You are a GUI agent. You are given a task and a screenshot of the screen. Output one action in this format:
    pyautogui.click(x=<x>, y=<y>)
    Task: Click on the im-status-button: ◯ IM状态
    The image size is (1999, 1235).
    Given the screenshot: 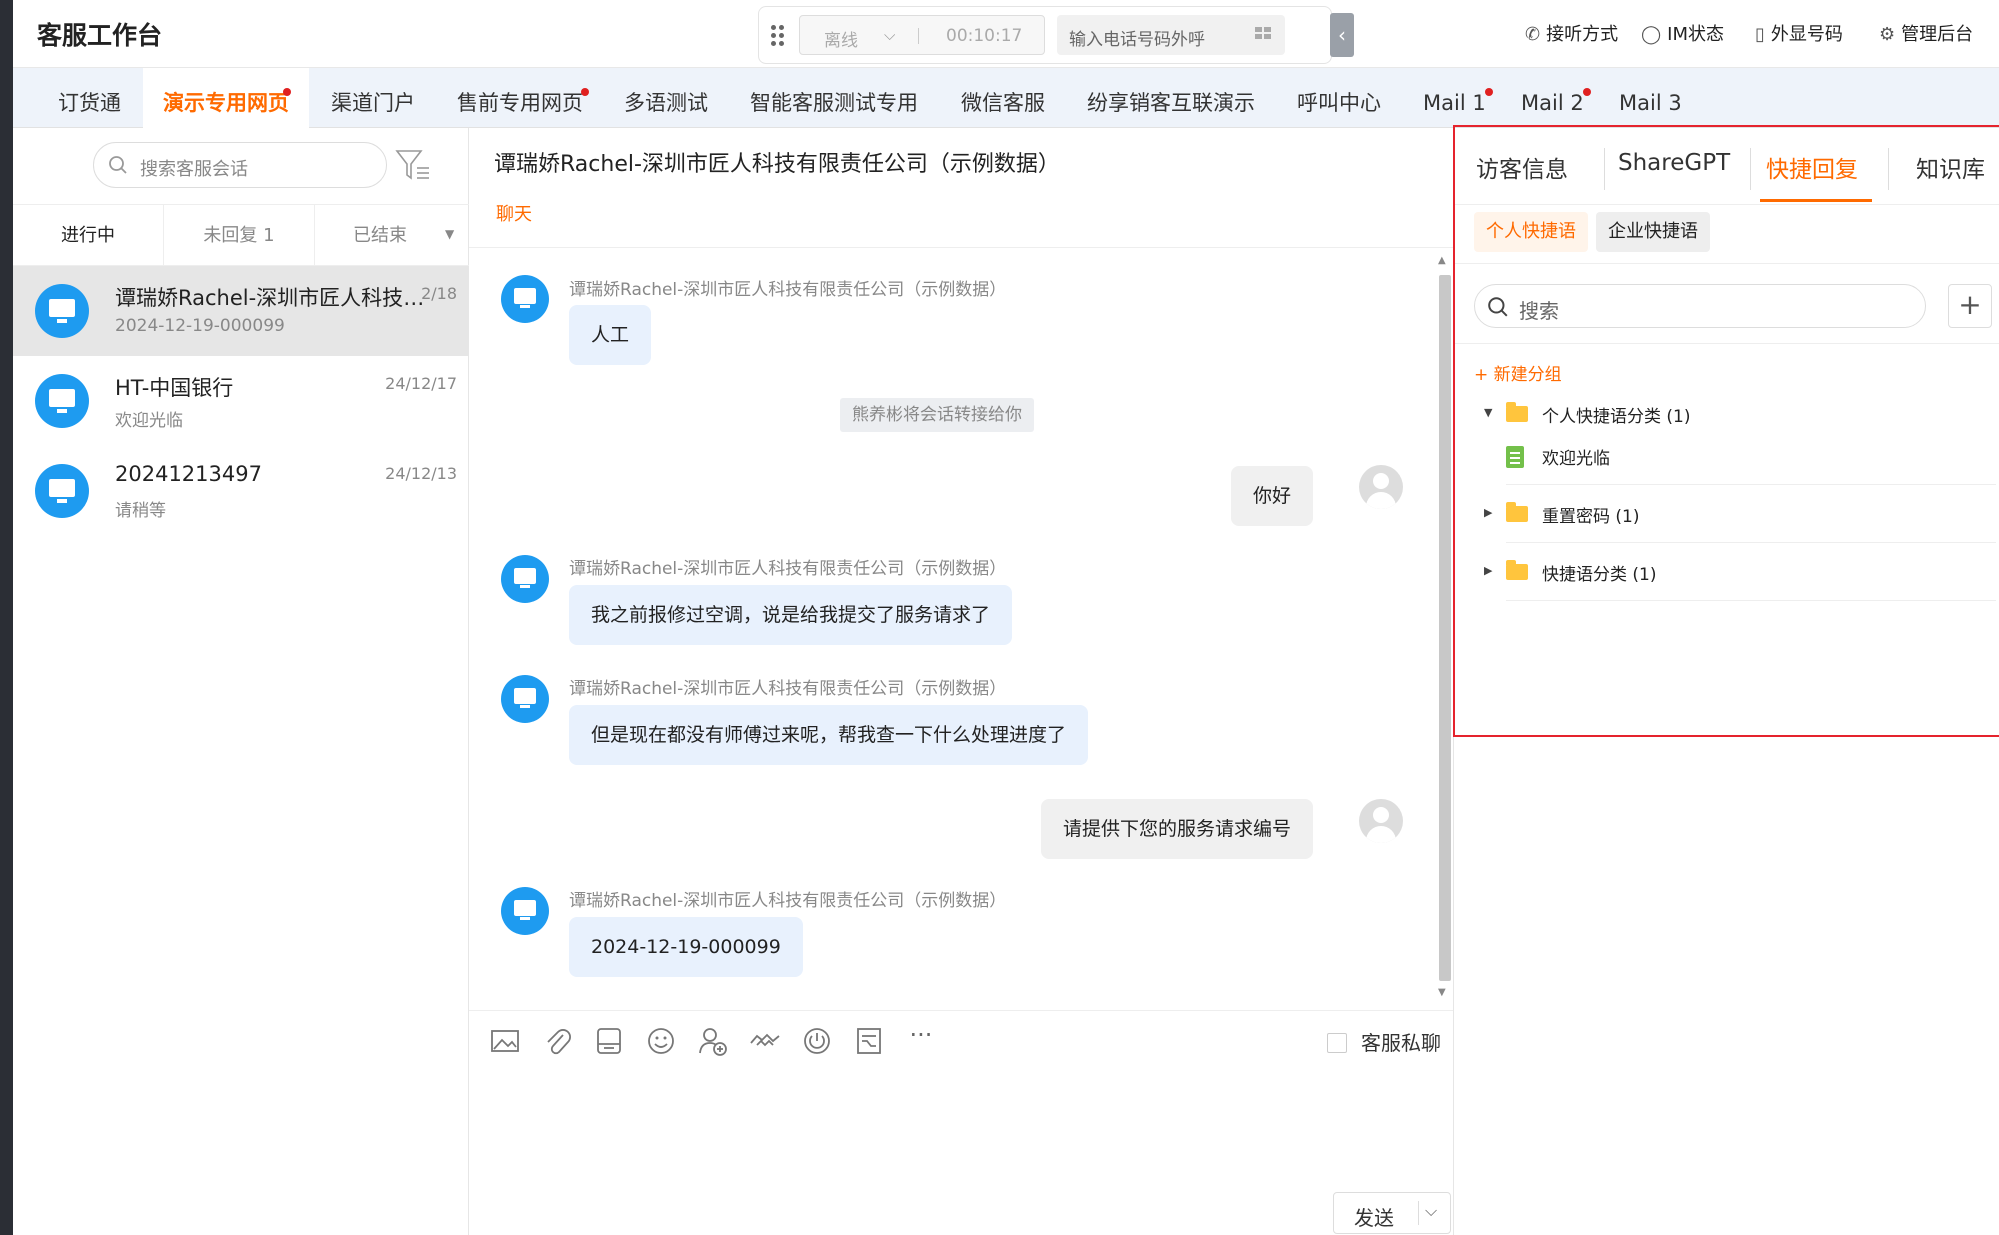 What is the action you would take?
    pyautogui.click(x=1682, y=33)
    